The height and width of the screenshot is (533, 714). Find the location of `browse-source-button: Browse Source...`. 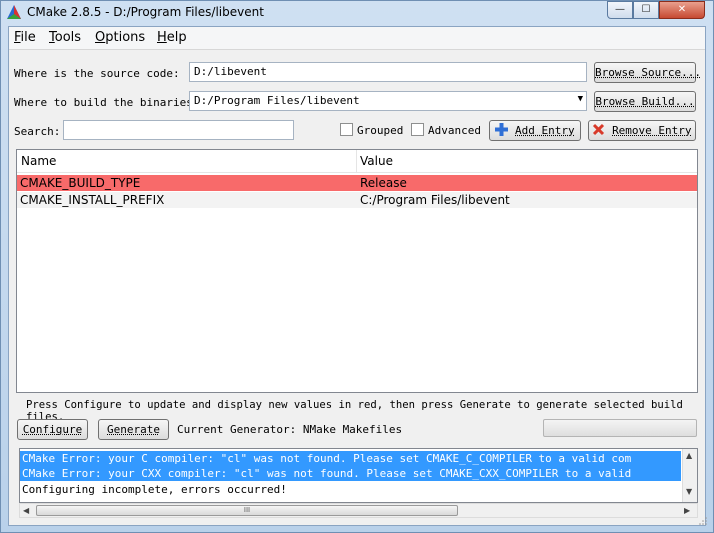

browse-source-button: Browse Source... is located at coordinates (647, 72).